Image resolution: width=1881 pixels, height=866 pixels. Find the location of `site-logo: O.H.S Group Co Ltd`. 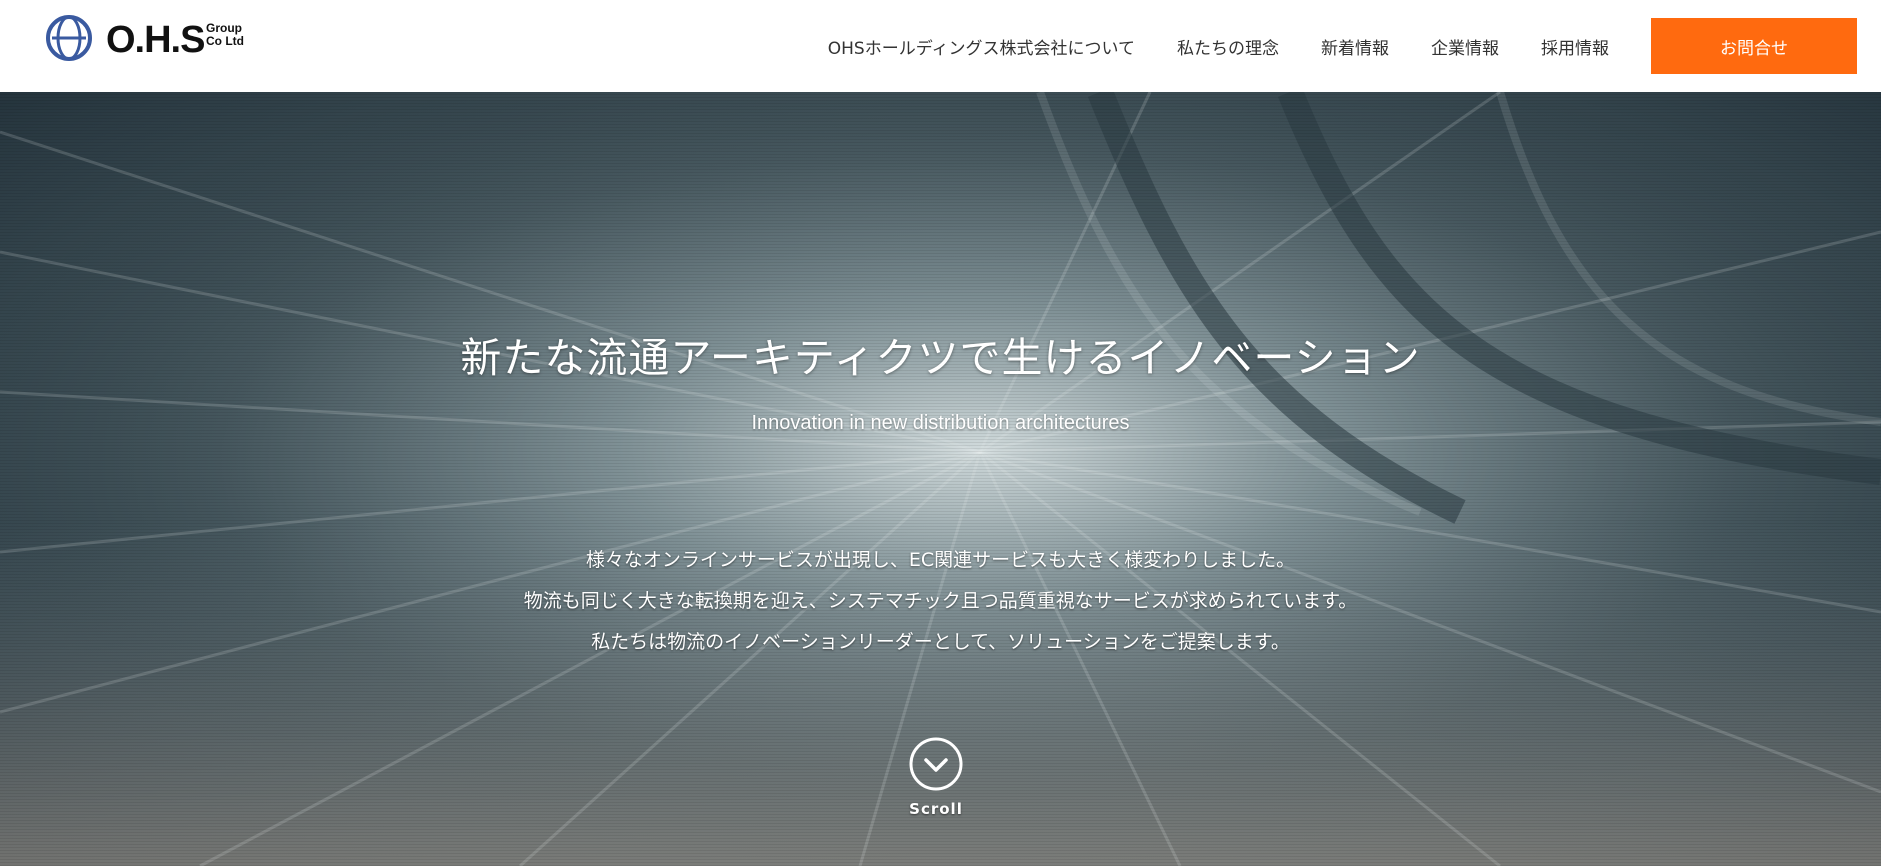

site-logo: O.H.S Group Co Ltd is located at coordinates (159, 38).